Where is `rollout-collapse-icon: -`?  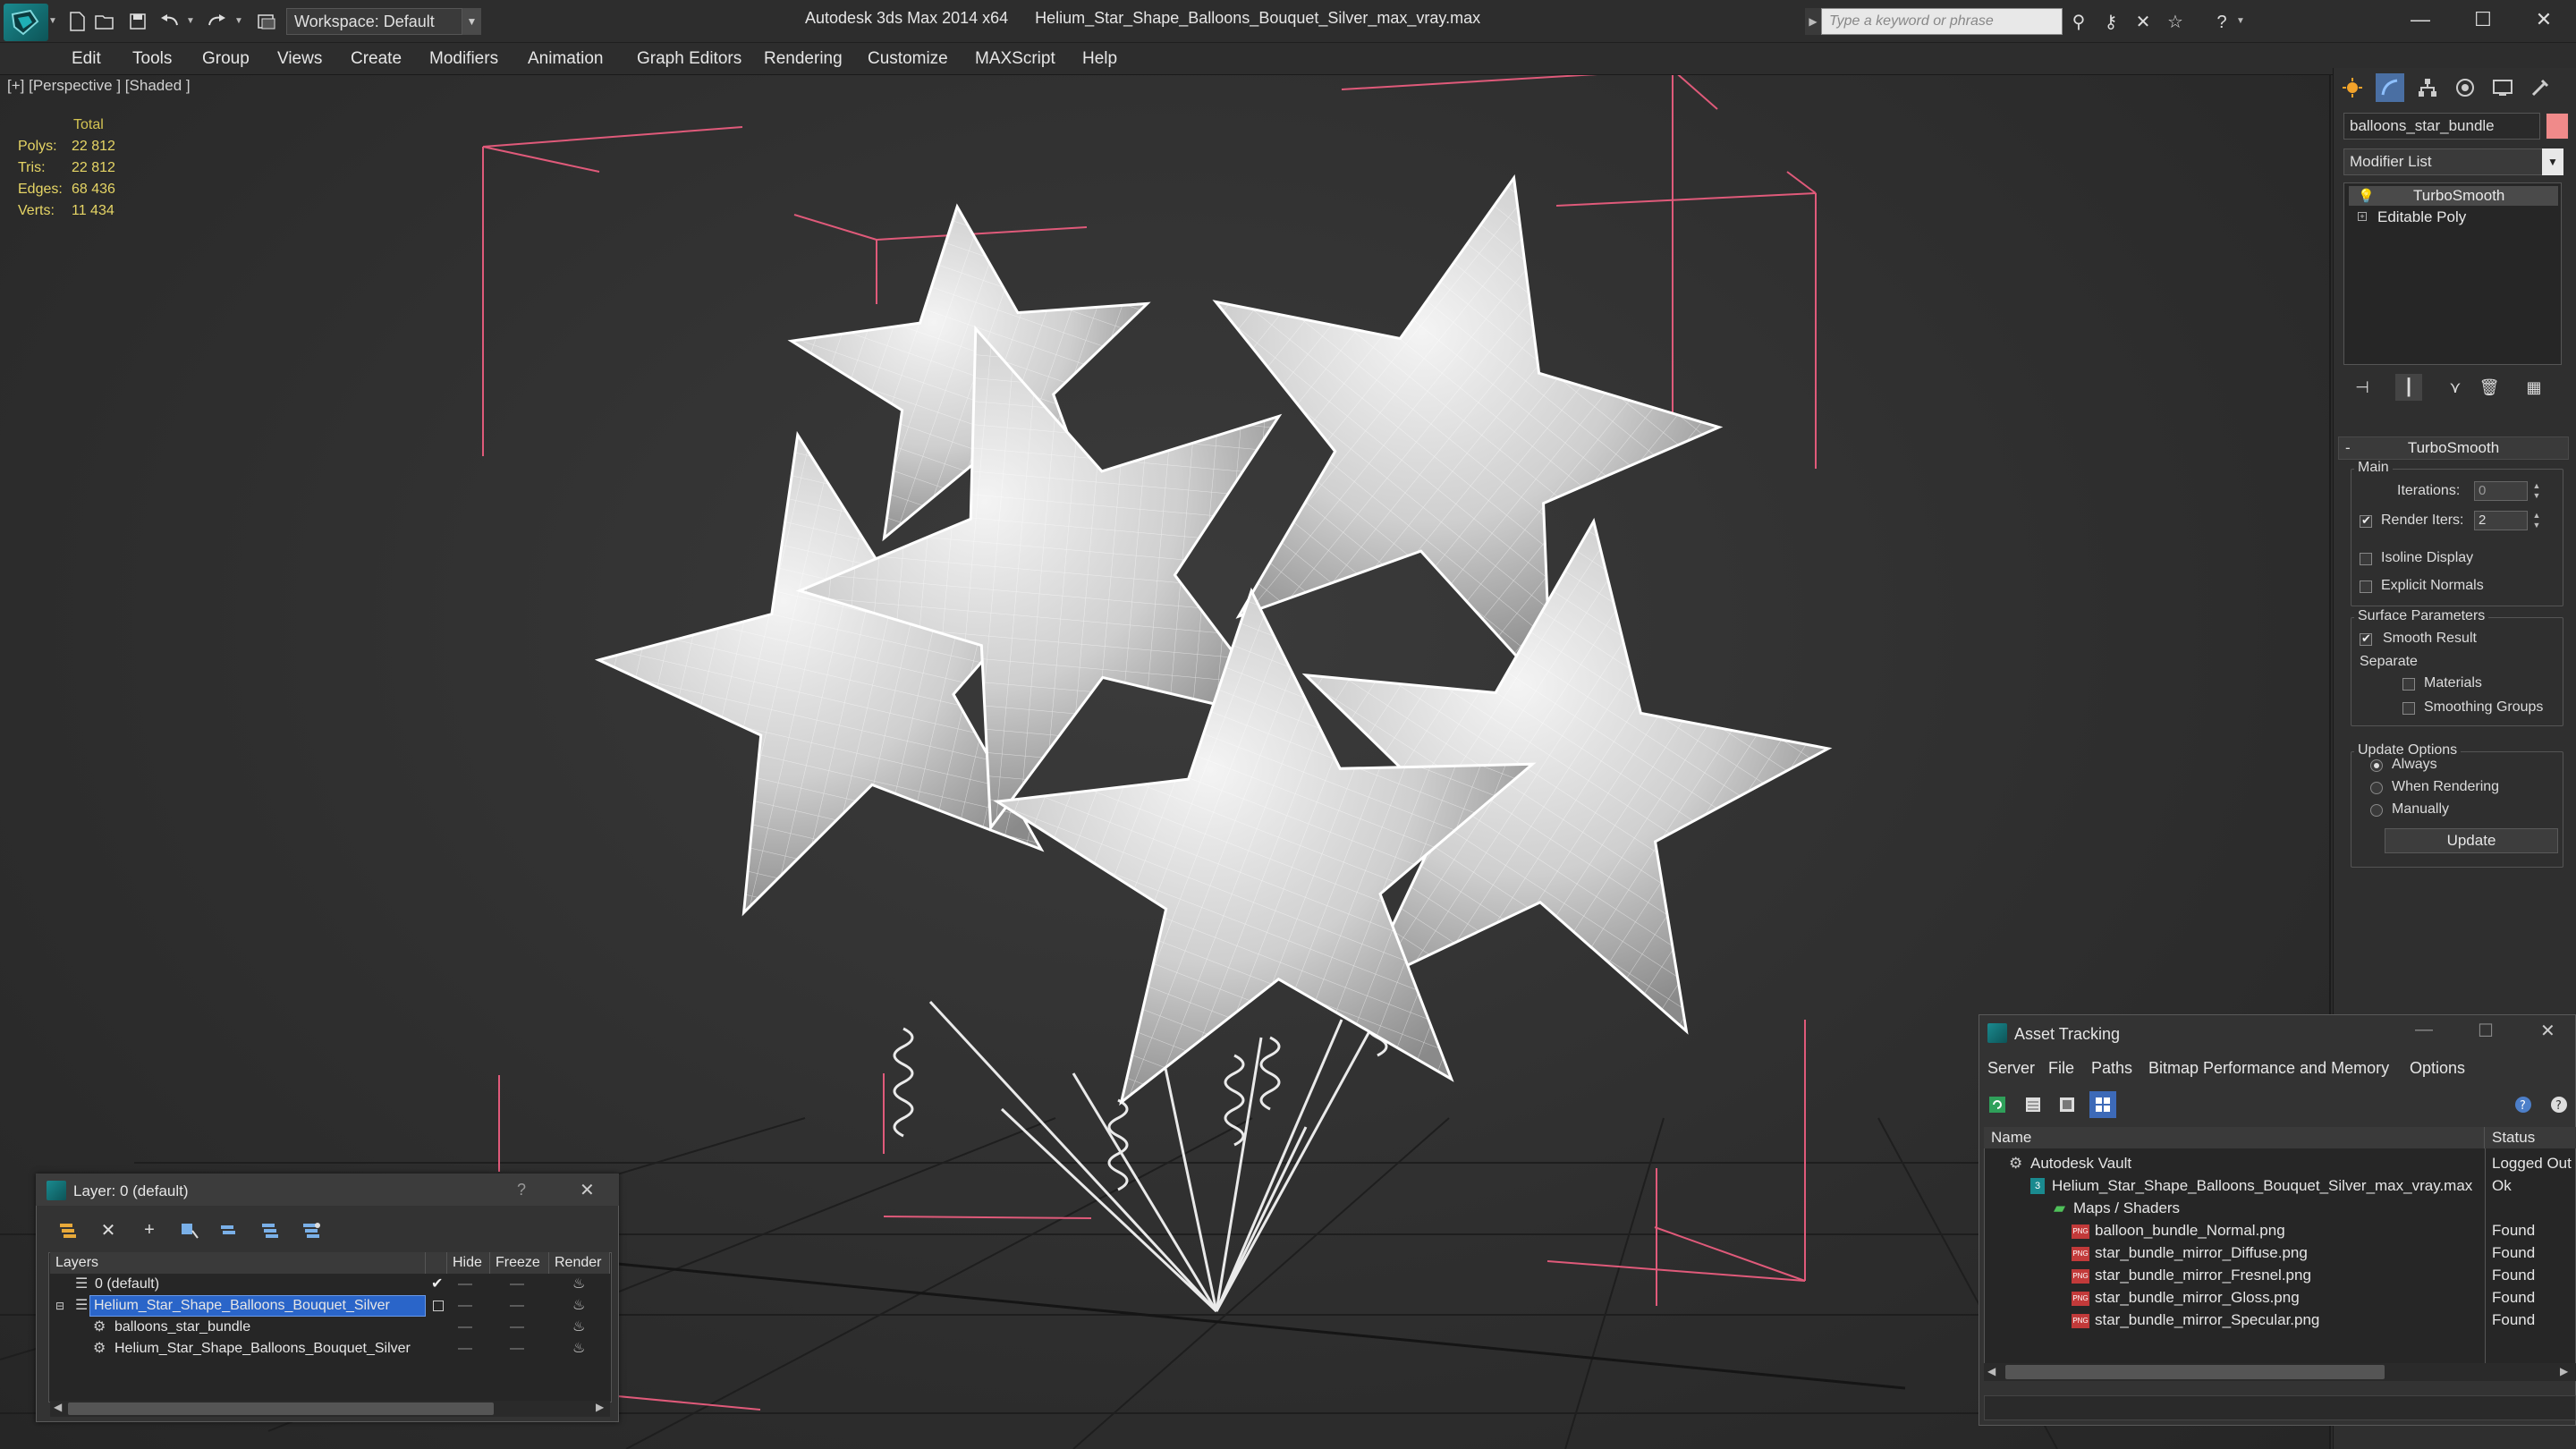
rollout-collapse-icon: - is located at coordinates (2348, 448).